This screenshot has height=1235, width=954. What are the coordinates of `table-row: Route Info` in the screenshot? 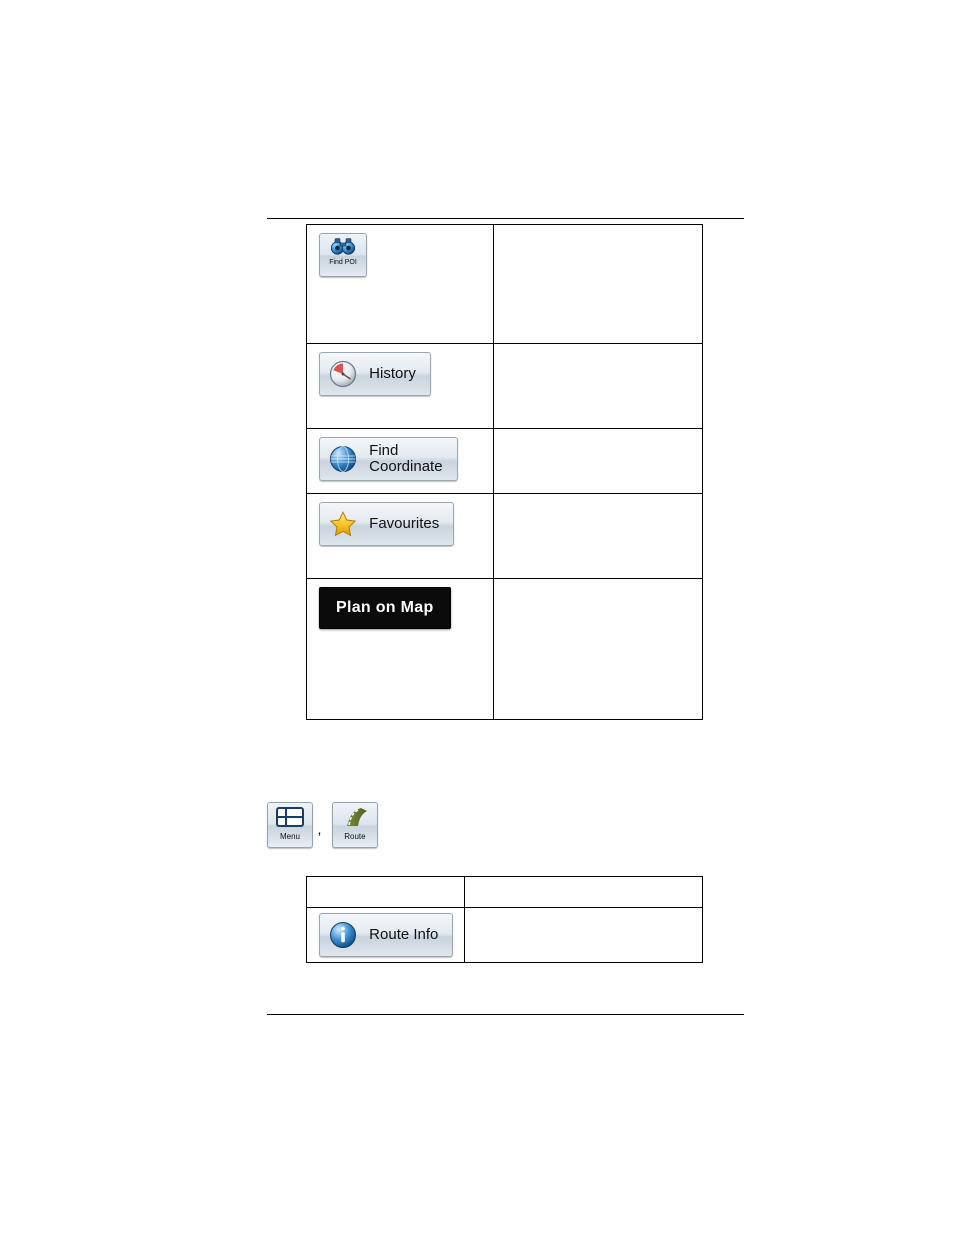 It's located at (504, 935).